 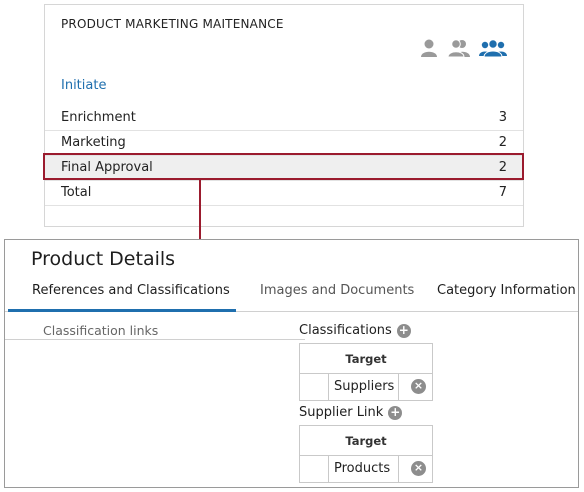 What do you see at coordinates (98, 117) in the screenshot?
I see `state-label: Enrichment` at bounding box center [98, 117].